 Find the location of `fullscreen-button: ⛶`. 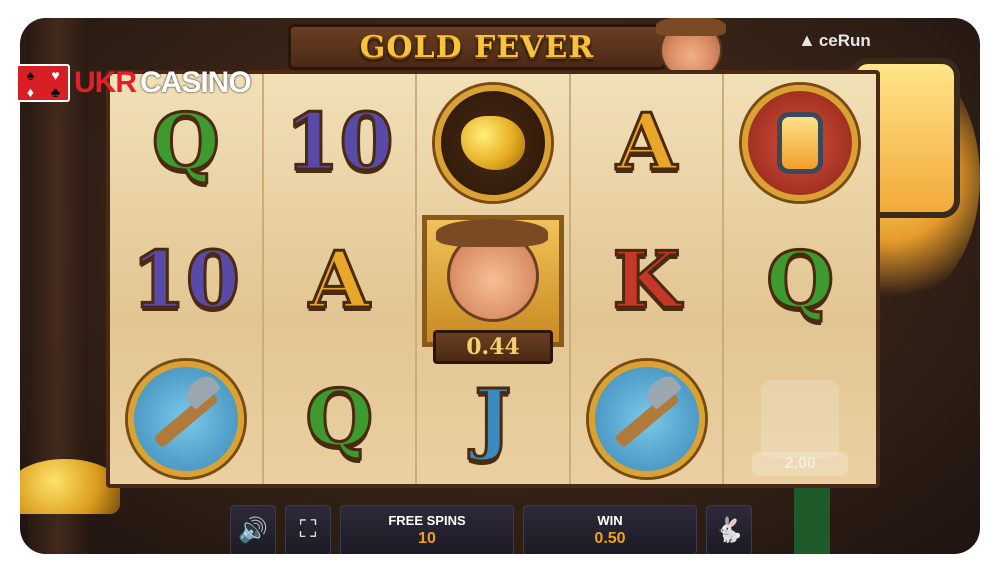

fullscreen-button: ⛶ is located at coordinates (308, 529).